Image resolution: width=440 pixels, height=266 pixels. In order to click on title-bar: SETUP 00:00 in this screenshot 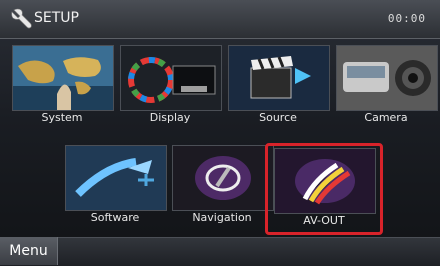, I will do `click(220, 19)`.